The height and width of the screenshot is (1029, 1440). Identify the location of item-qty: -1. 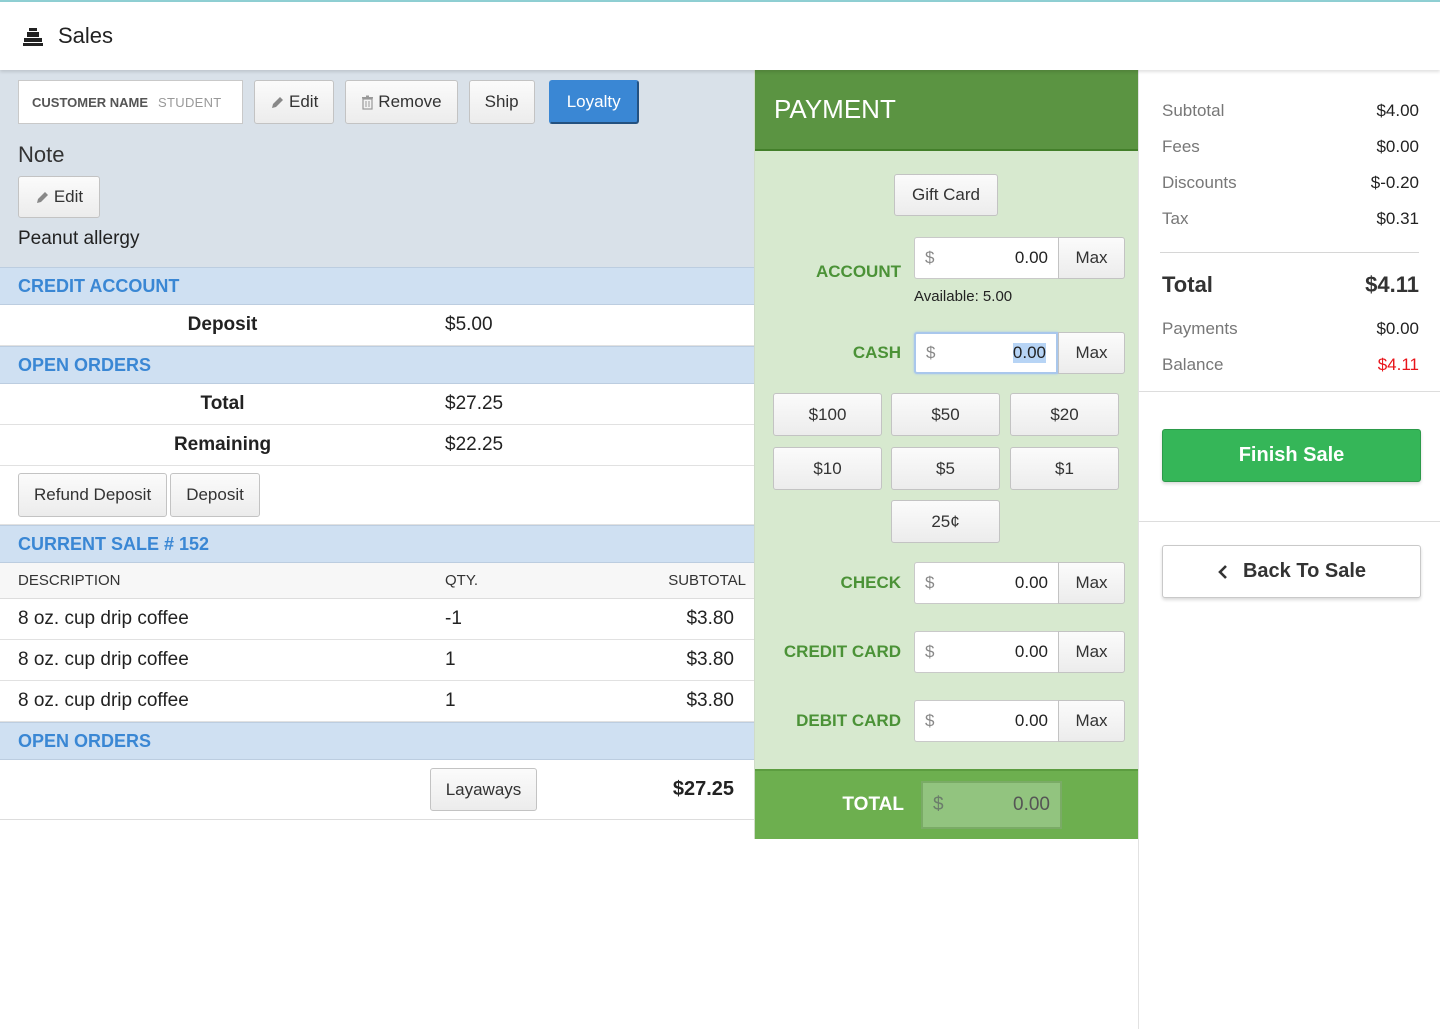
(453, 618).